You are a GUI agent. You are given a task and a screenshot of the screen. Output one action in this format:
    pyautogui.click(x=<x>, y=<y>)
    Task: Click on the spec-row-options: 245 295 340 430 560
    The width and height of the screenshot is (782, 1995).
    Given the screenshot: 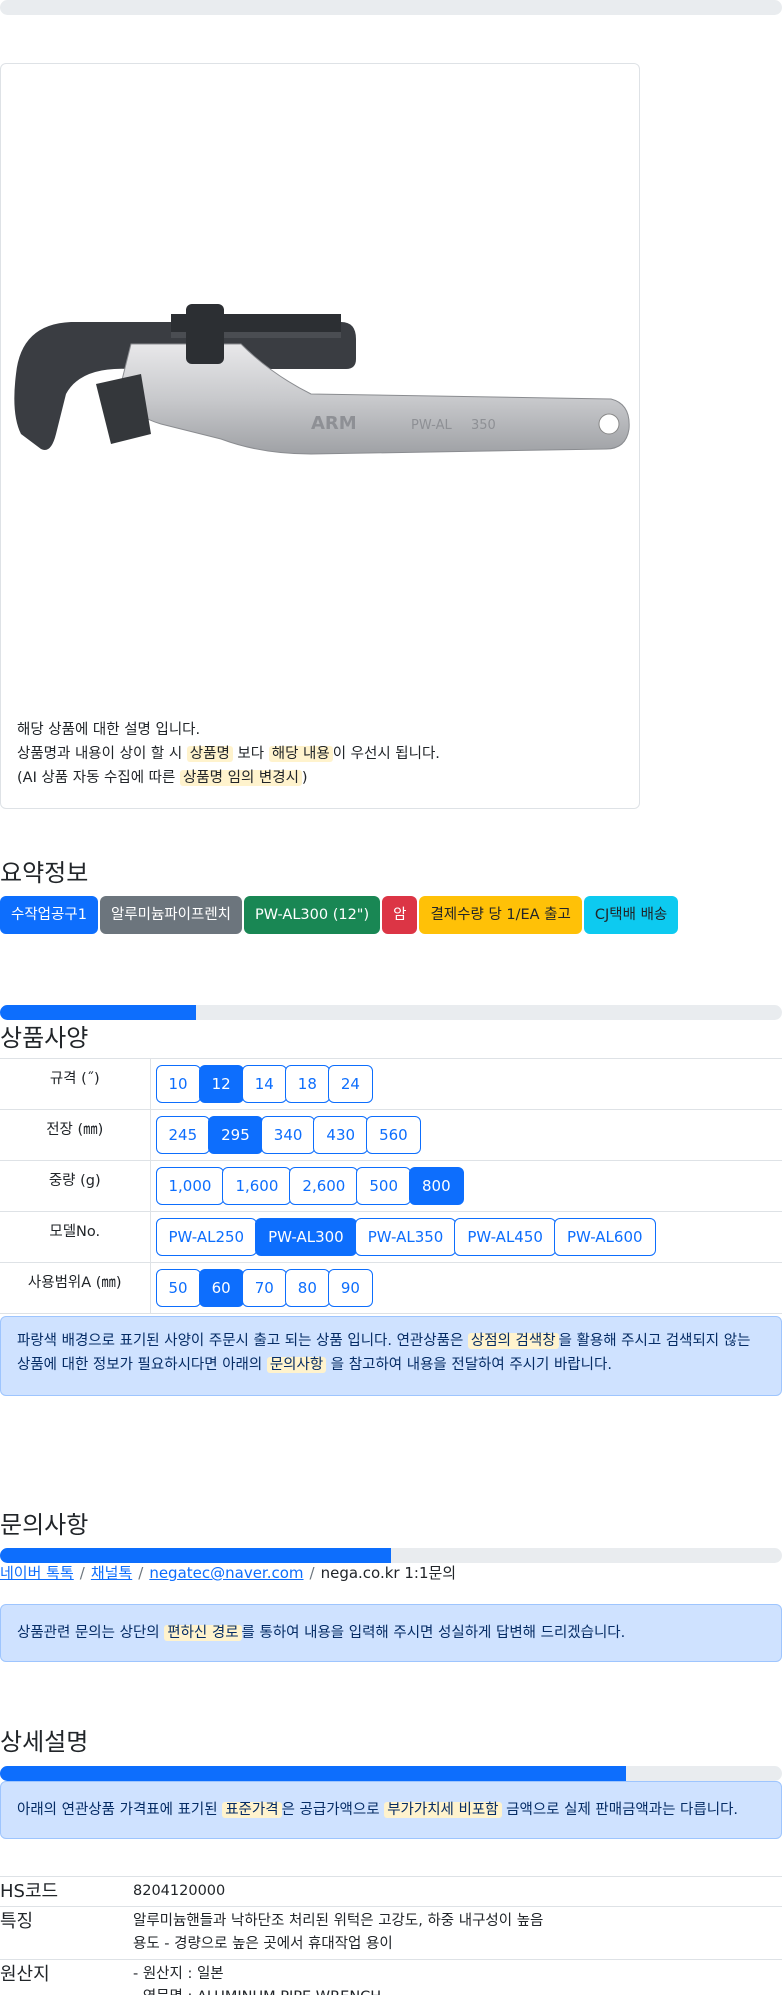 What is the action you would take?
    pyautogui.click(x=466, y=1135)
    